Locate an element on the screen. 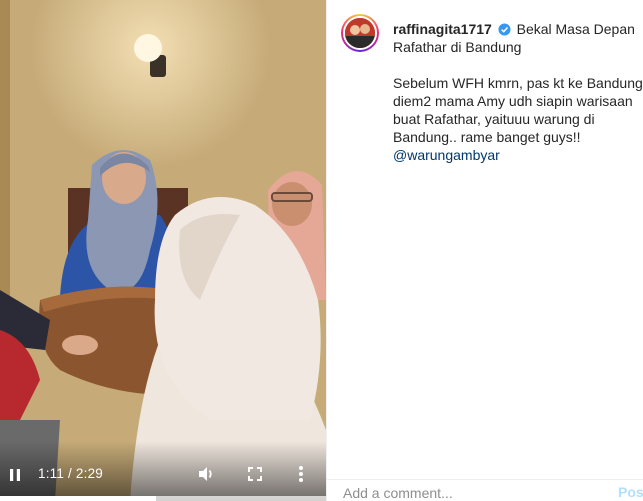 The height and width of the screenshot is (501, 643). play-pause-button is located at coordinates (15, 475).